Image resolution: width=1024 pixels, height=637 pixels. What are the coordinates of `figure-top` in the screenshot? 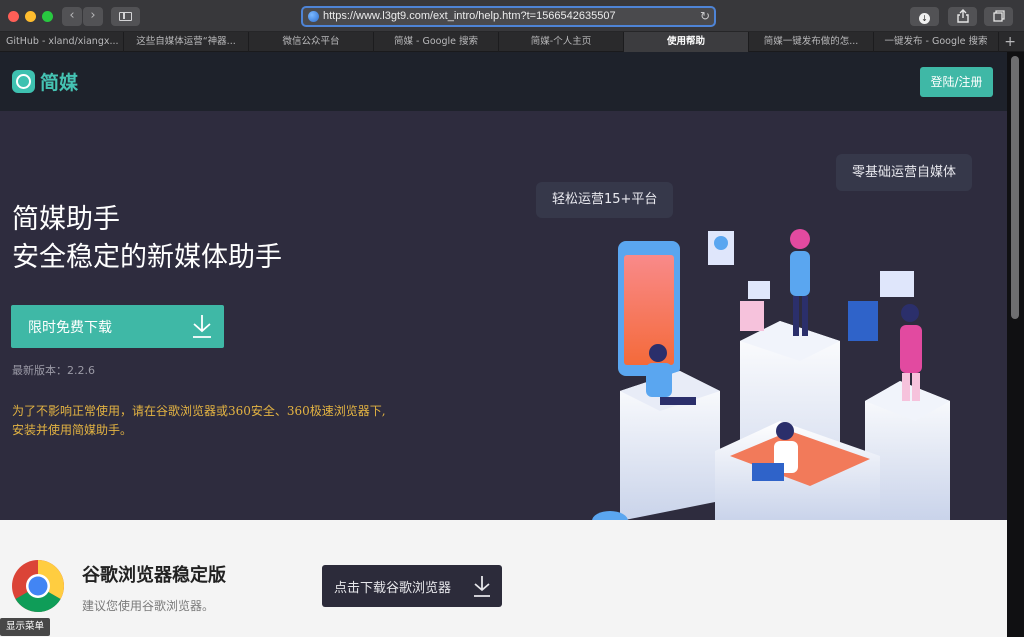 It's located at (800, 282).